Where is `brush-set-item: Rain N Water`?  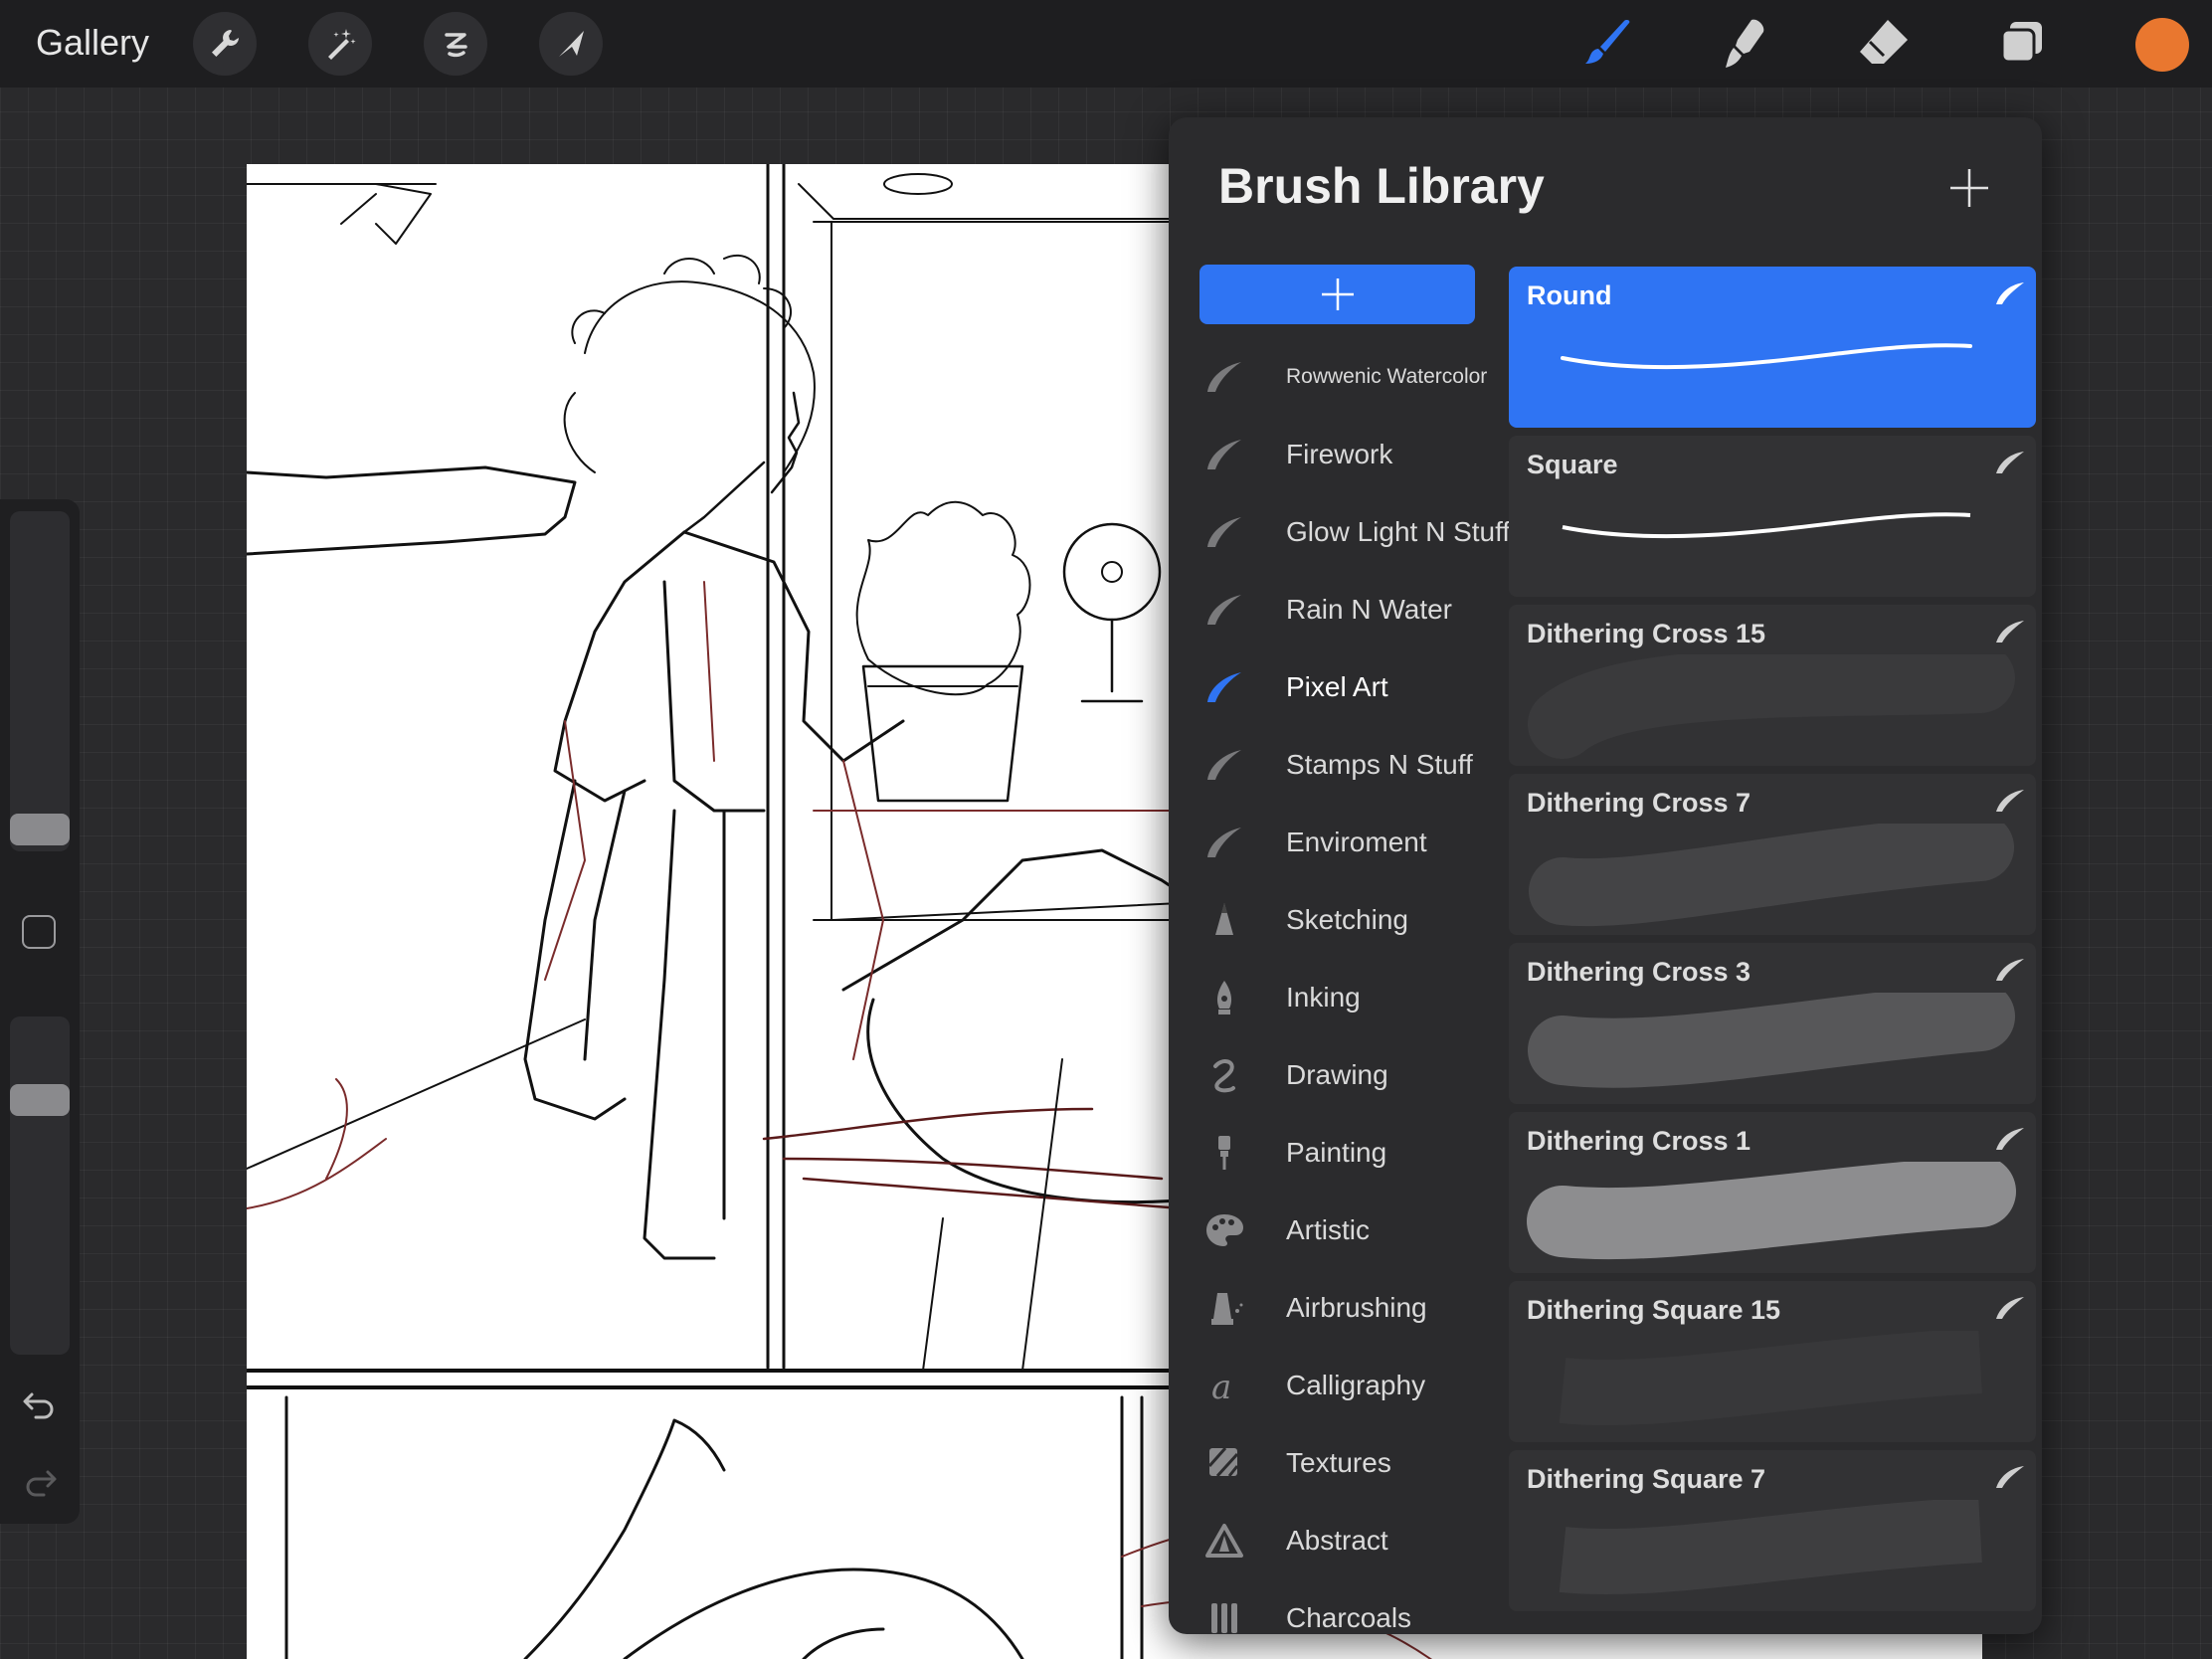 brush-set-item: Rain N Water is located at coordinates (1348, 609).